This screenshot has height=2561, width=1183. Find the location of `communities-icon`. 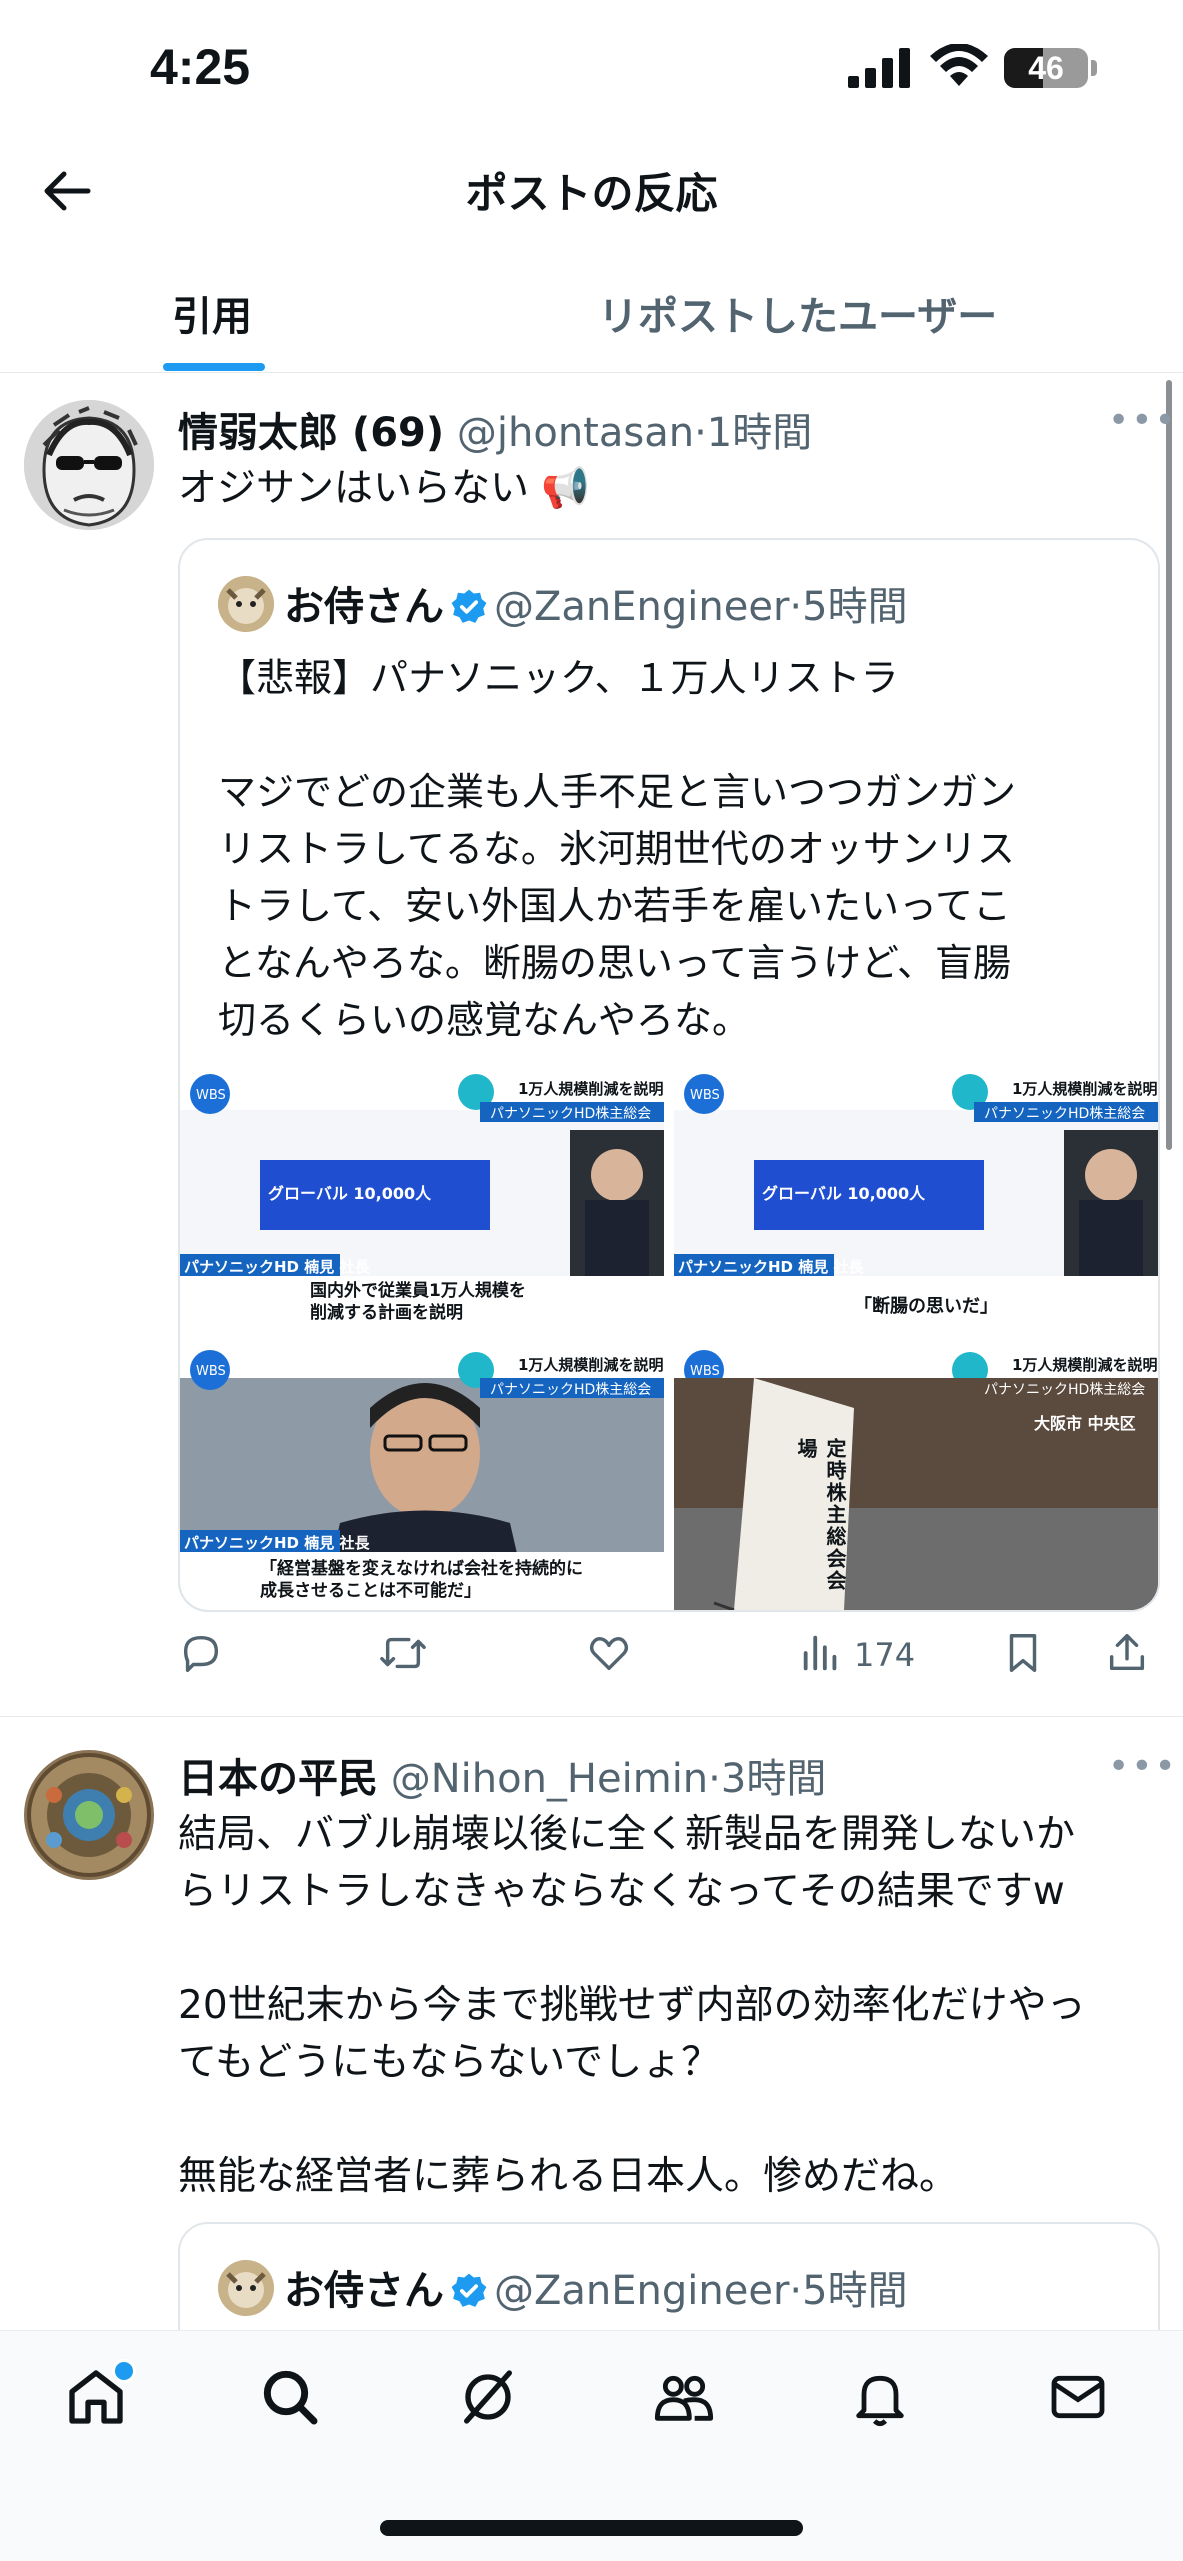

communities-icon is located at coordinates (684, 2397).